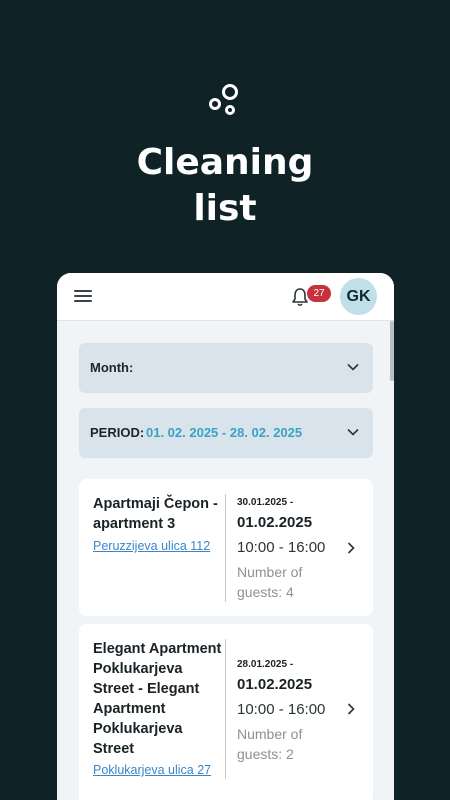 This screenshot has height=800, width=450. I want to click on apartment-address-link: Poklukarjeva ulica 27, so click(152, 770).